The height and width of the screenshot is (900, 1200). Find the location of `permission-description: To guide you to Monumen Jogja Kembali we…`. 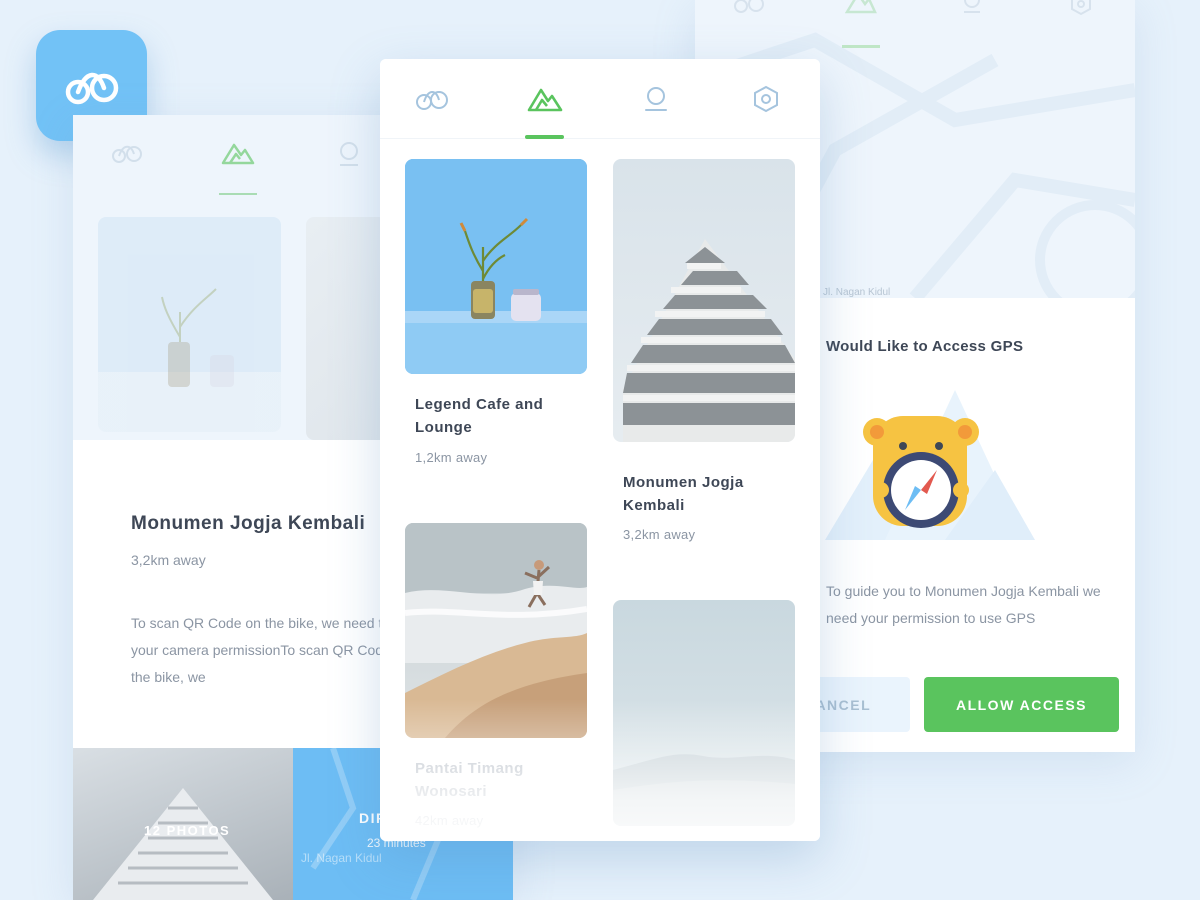

permission-description: To guide you to Monumen Jogja Kembali we… is located at coordinates (963, 604).